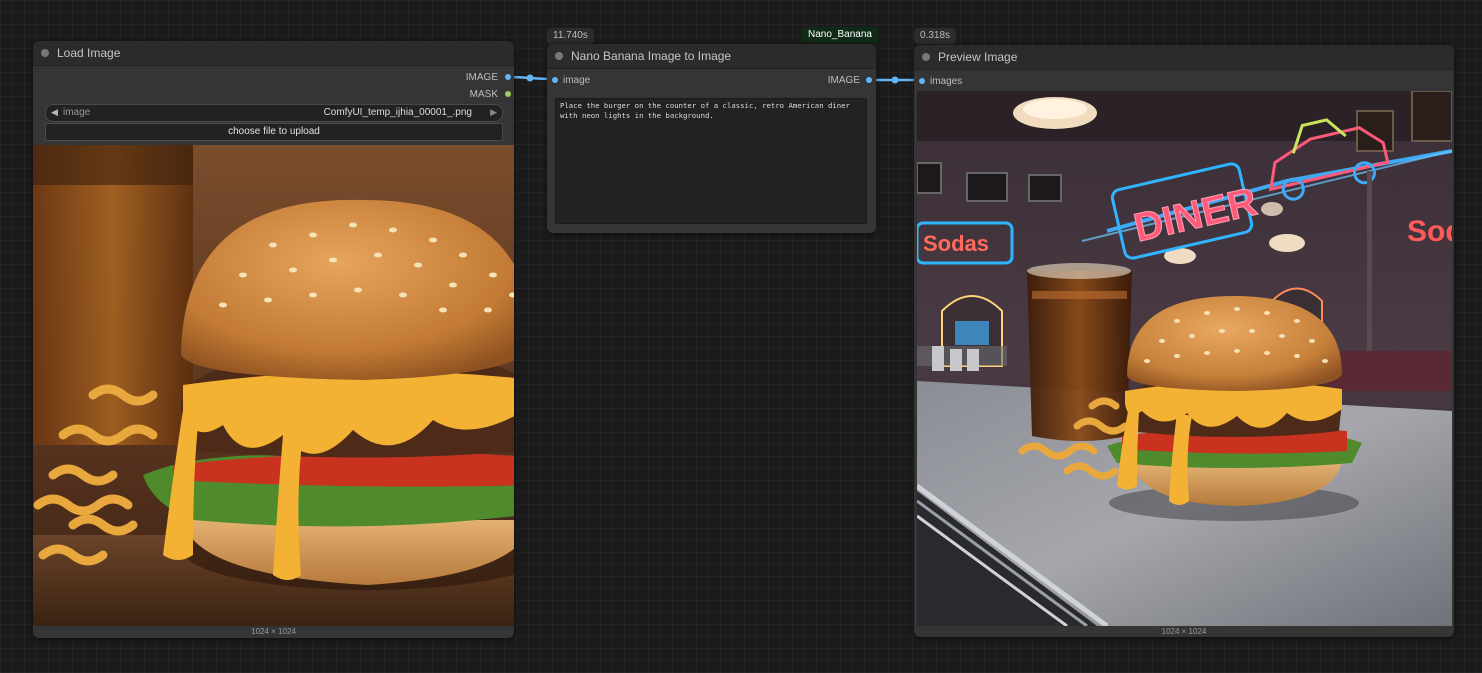 Image resolution: width=1482 pixels, height=673 pixels. Describe the element at coordinates (1184, 57) in the screenshot. I see `node-header: Preview Image` at that location.